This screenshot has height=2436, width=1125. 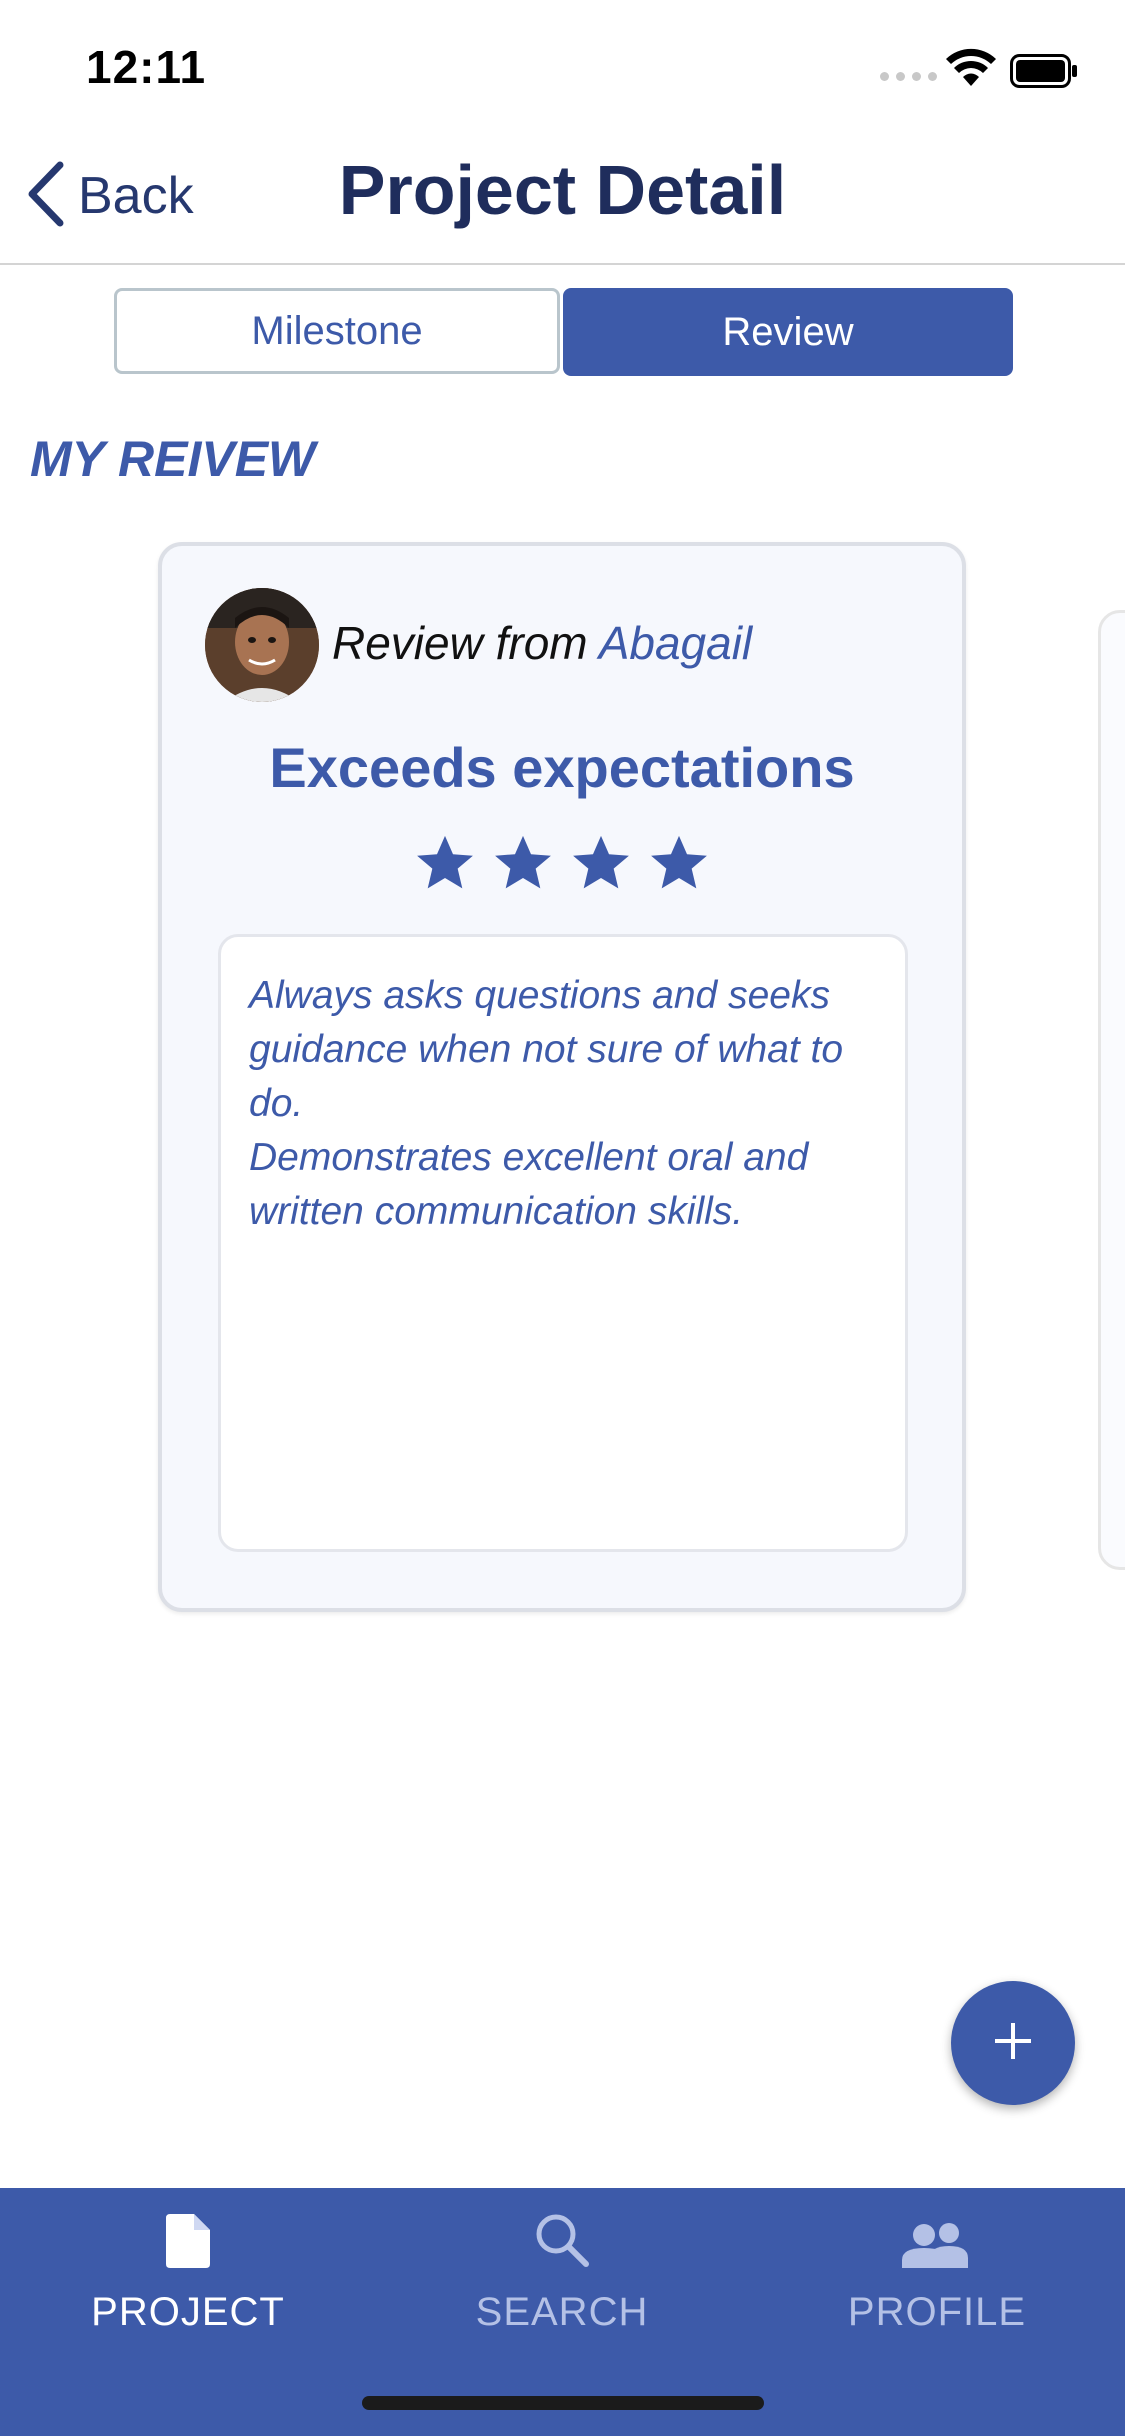 I want to click on home-indicator, so click(x=563, y=2403).